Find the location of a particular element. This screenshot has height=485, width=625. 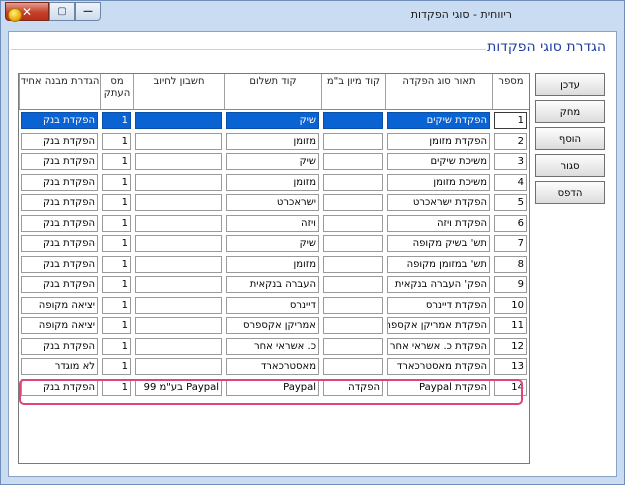

col-sort-code-cell: הפקדה is located at coordinates (353, 387).